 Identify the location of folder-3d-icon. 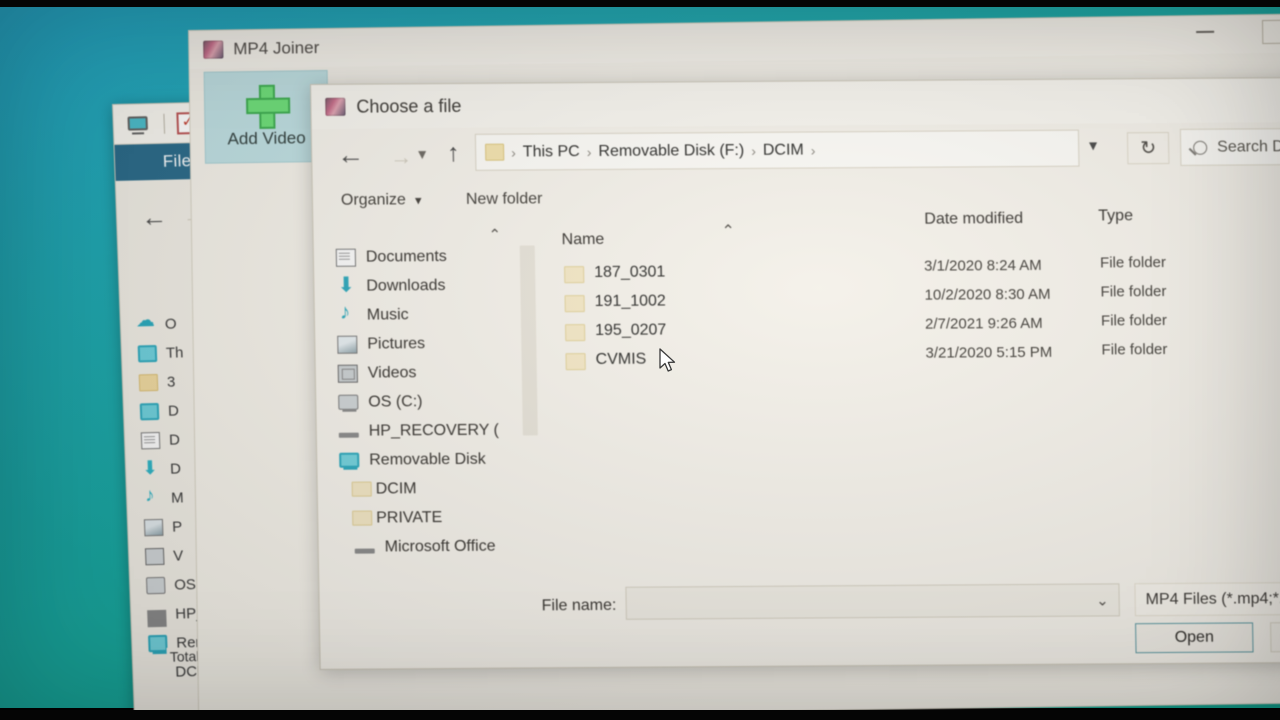
(148, 382).